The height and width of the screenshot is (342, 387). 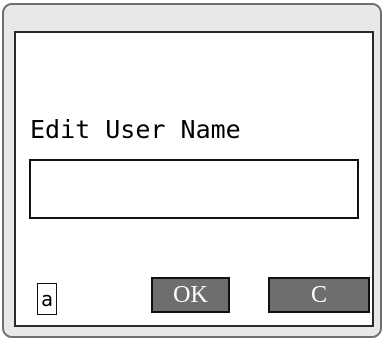 I want to click on ok-button: OK, so click(x=190, y=295).